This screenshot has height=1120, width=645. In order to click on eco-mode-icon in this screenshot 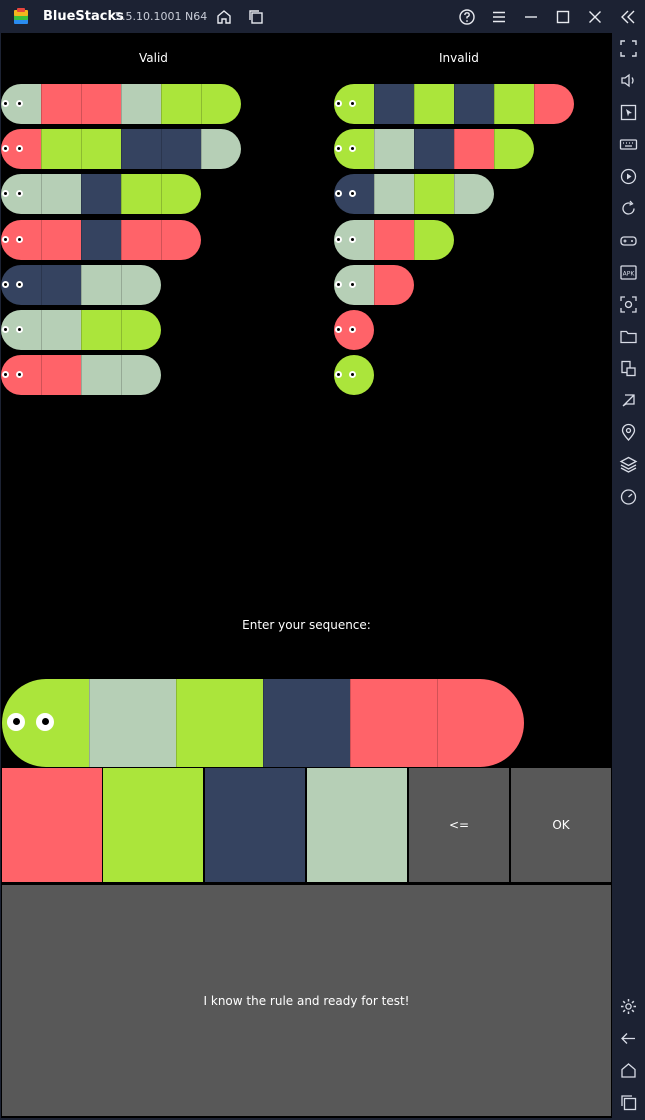, I will do `click(628, 400)`.